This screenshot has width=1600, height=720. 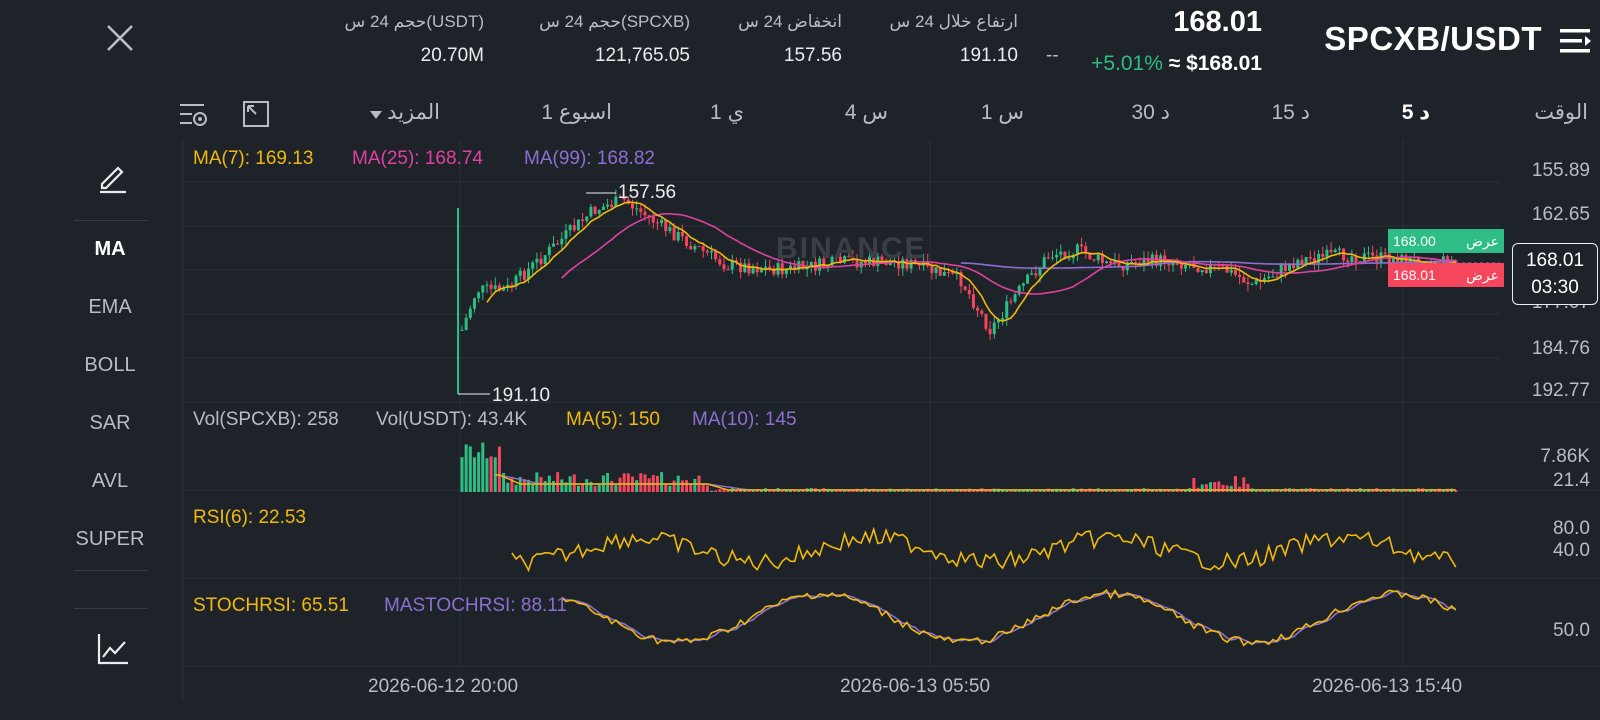 What do you see at coordinates (451, 419) in the screenshot?
I see `vol-quote-legend: Vol(USDT): 43.4K` at bounding box center [451, 419].